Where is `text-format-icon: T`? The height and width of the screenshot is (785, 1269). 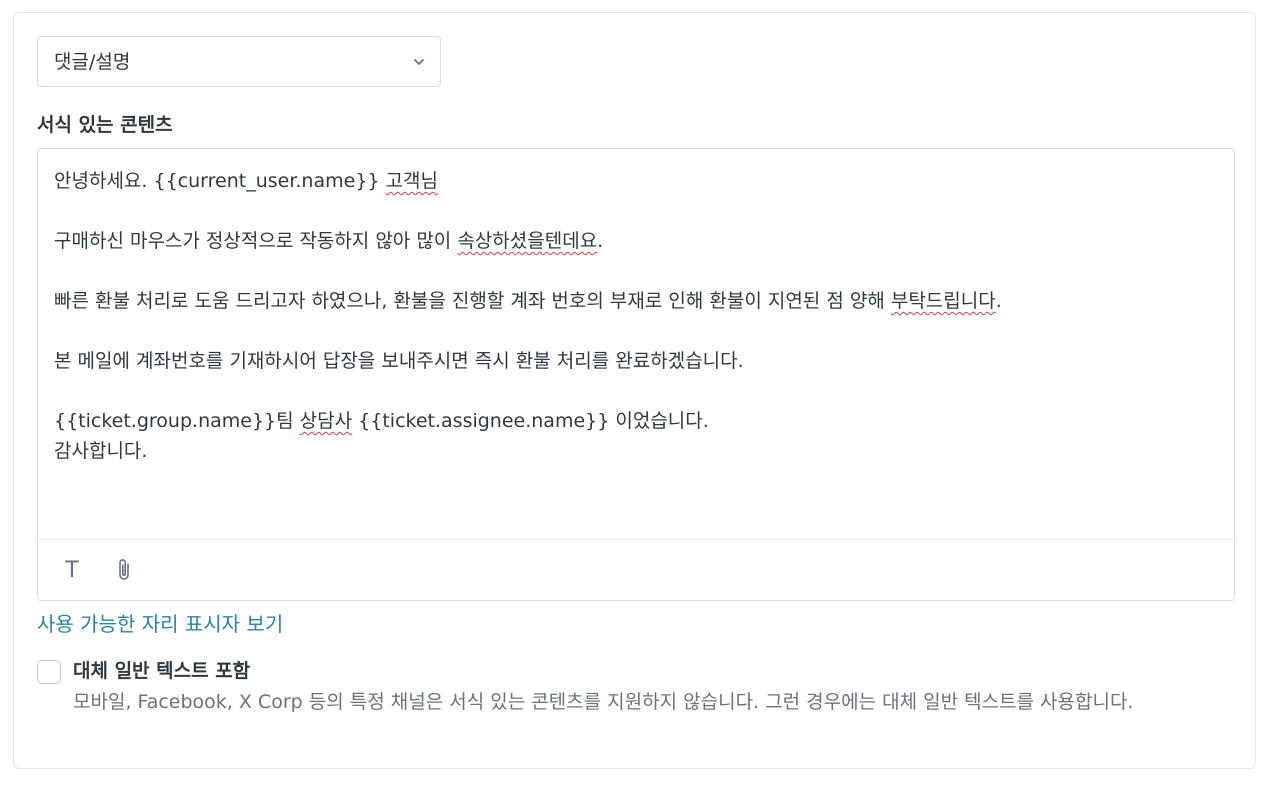
text-format-icon: T is located at coordinates (72, 570).